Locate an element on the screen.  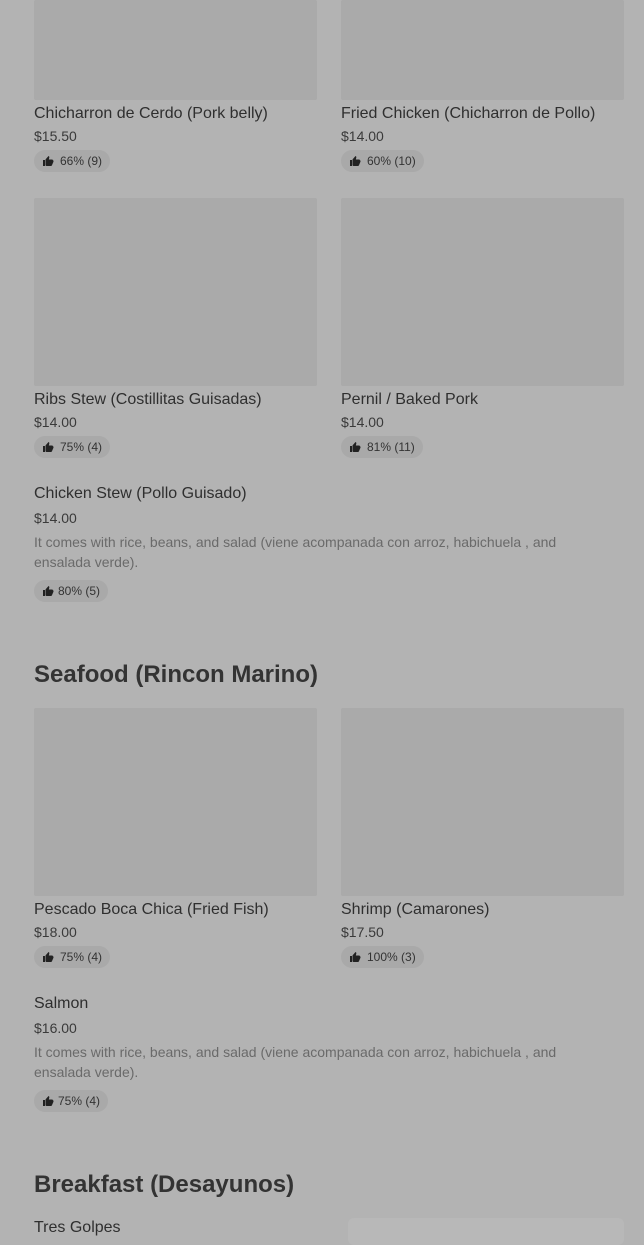
menu-item-price: $16.00 is located at coordinates (55, 1028).